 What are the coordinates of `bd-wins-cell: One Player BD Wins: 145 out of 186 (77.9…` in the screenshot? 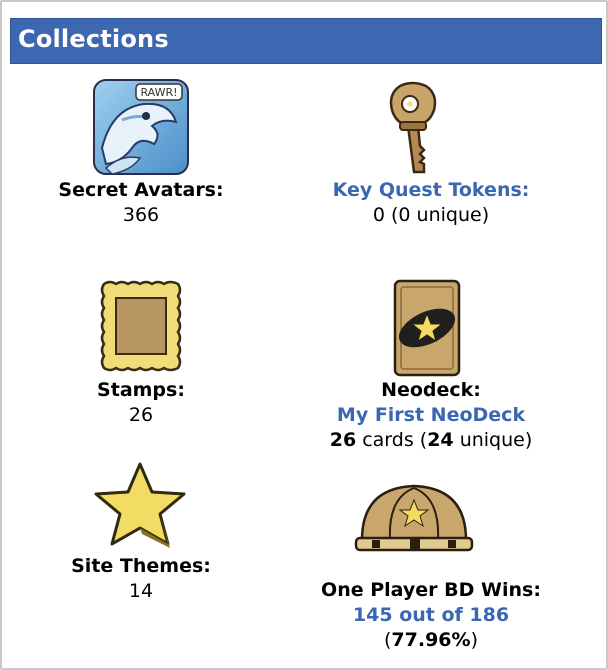 It's located at (431, 615).